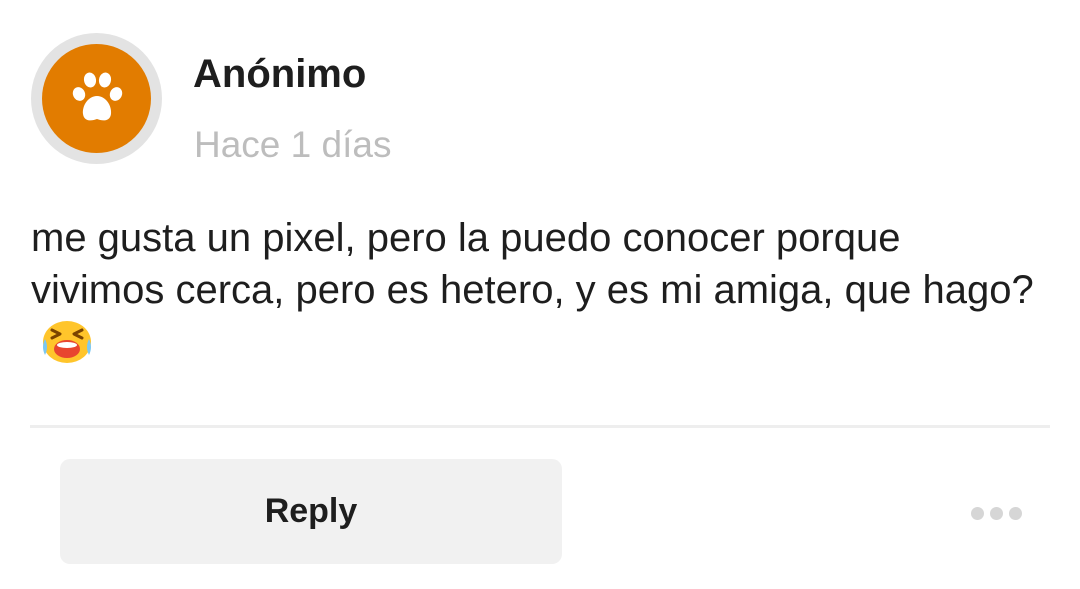 The image size is (1080, 589). Describe the element at coordinates (540, 426) in the screenshot. I see `divider` at that location.